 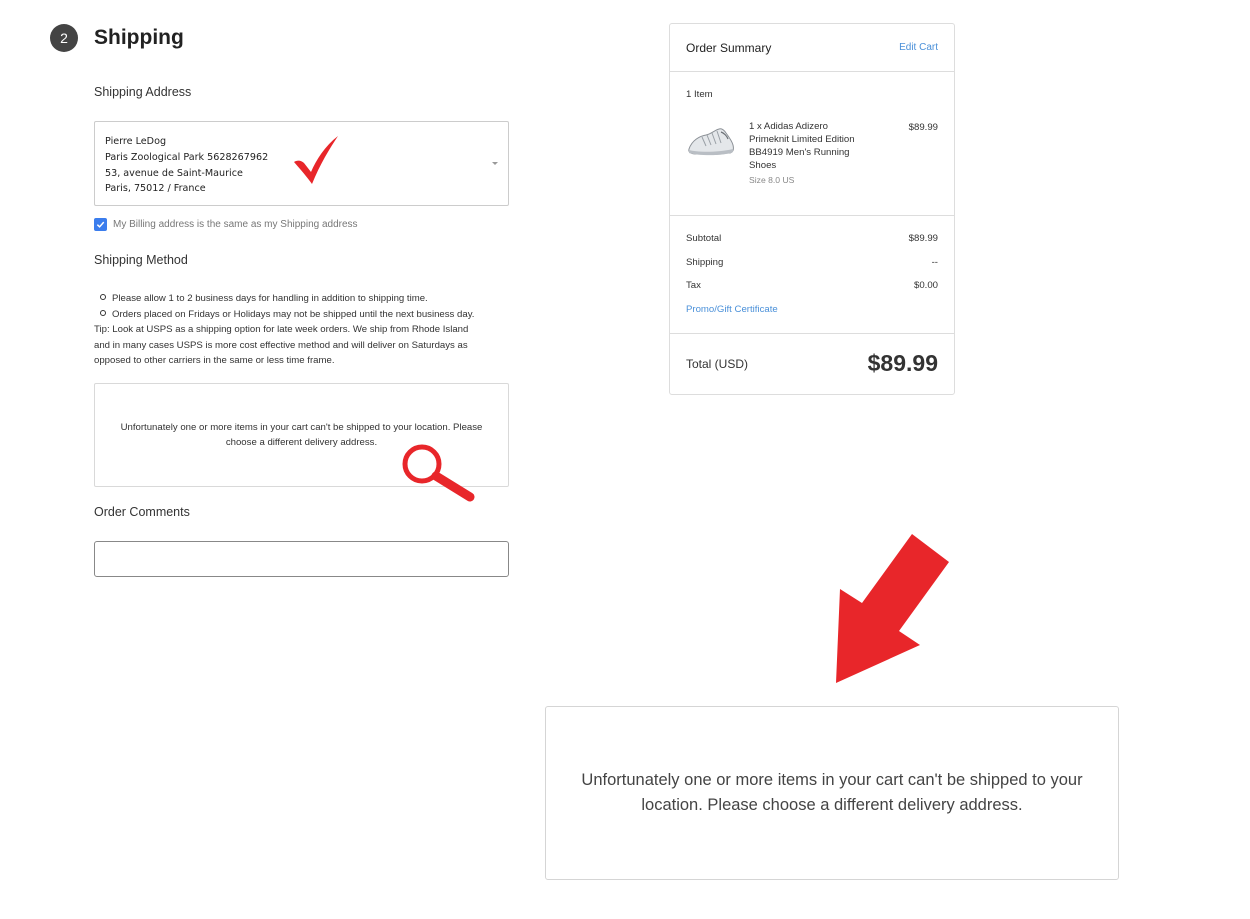 What do you see at coordinates (693, 285) in the screenshot?
I see `tax-label: Tax` at bounding box center [693, 285].